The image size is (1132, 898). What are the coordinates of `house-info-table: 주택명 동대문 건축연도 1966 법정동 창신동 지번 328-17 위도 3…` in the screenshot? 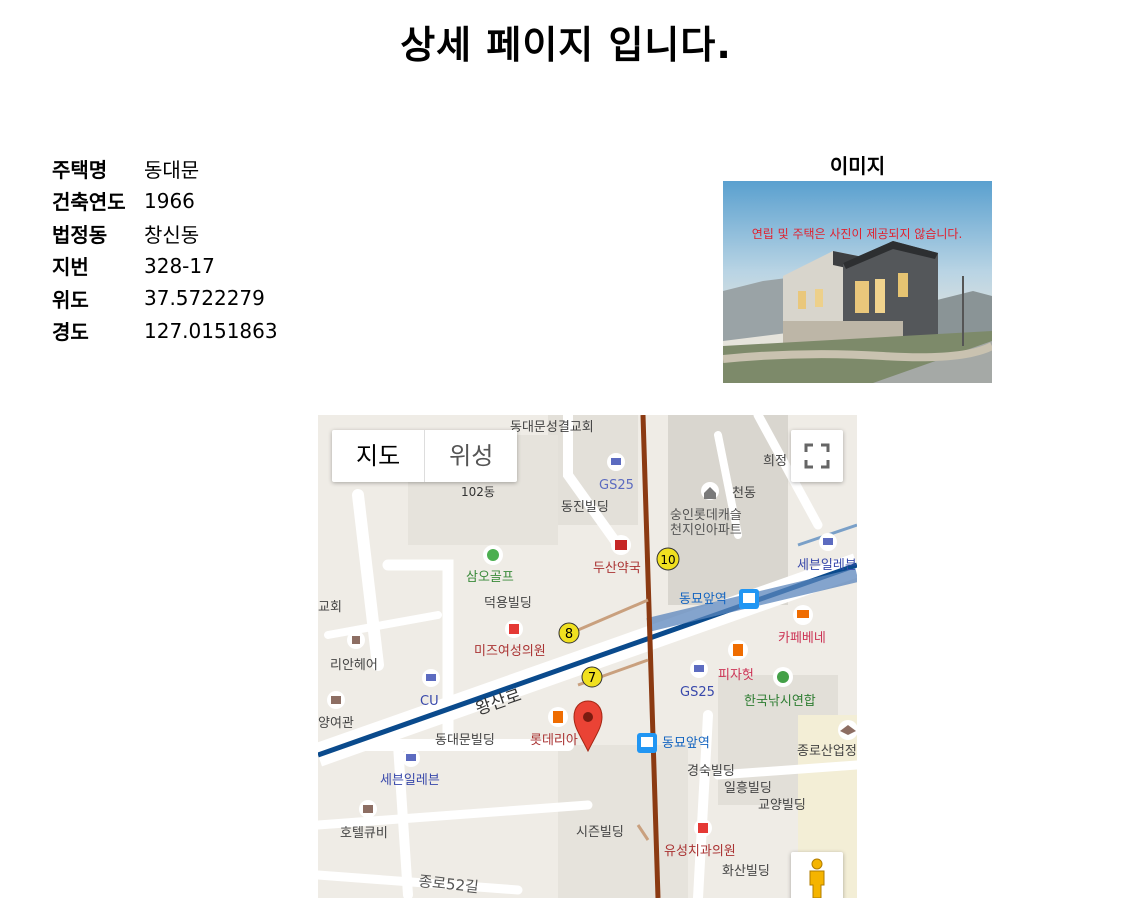 It's located at (165, 249).